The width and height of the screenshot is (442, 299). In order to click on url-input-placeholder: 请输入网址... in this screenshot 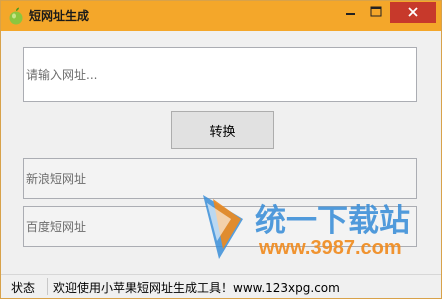, I will do `click(62, 75)`.